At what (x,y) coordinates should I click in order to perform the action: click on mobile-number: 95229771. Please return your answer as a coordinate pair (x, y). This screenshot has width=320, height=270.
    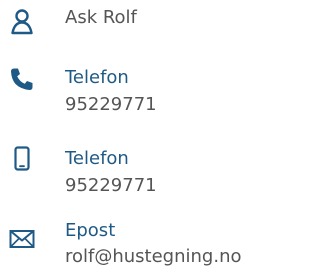
    Looking at the image, I should click on (111, 185).